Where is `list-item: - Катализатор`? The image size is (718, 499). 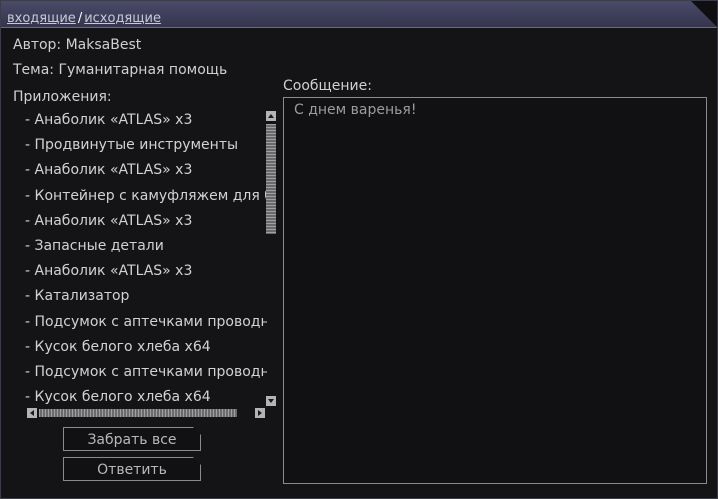 list-item: - Катализатор is located at coordinates (146, 299).